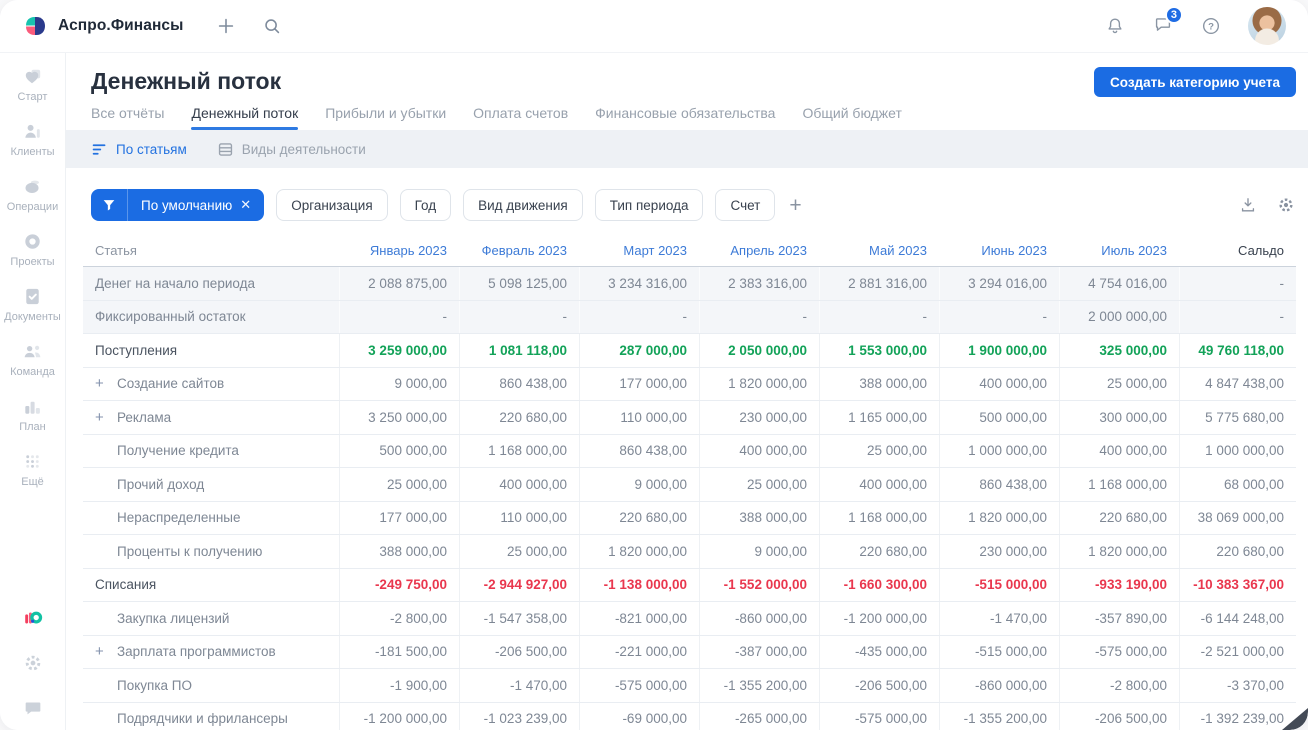 The image size is (1308, 730). Describe the element at coordinates (1119, 250) in the screenshot. I see `col-header-month-7: Июль 2023` at that location.